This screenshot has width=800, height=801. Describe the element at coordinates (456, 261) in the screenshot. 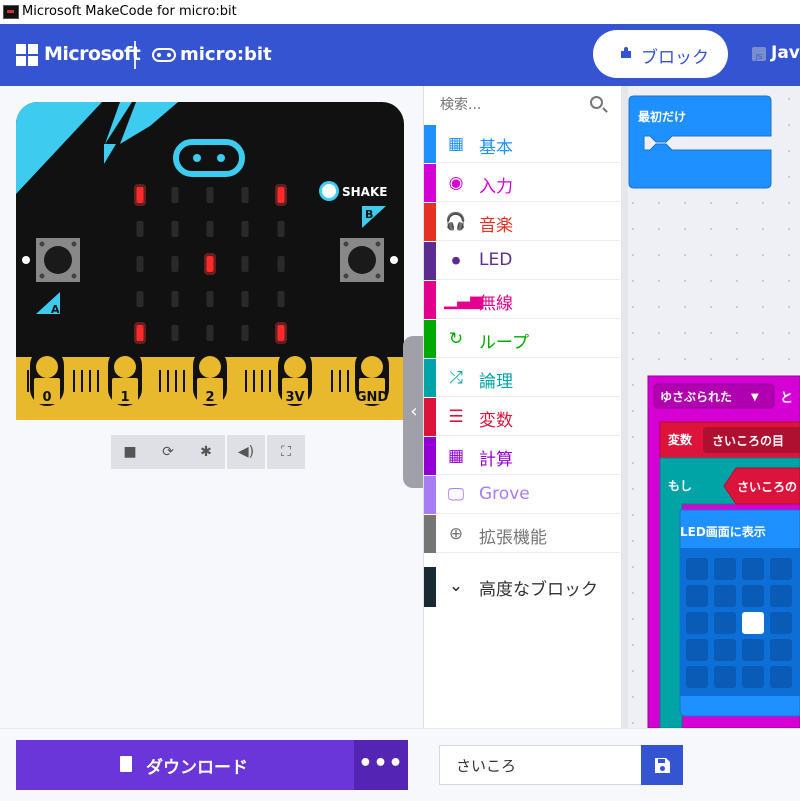

I see `toggle-icon: ⏺` at that location.